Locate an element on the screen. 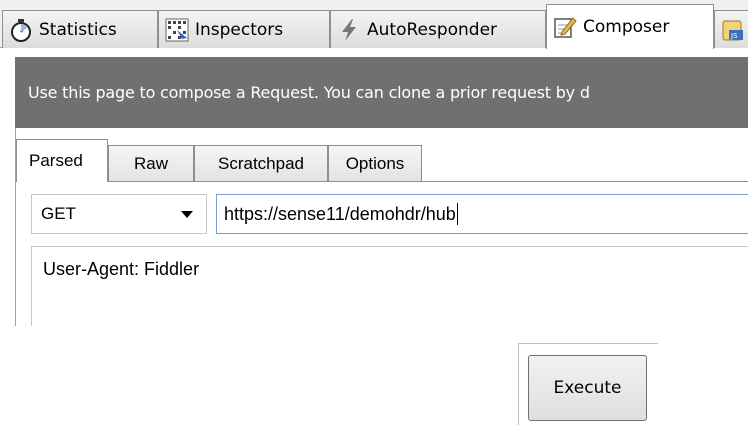 This screenshot has width=748, height=425. subtab-parsed: Parsed is located at coordinates (62, 160).